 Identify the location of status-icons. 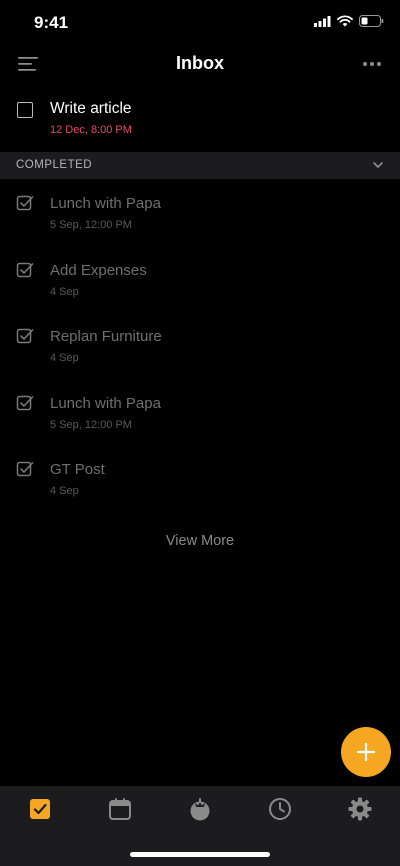
(349, 21).